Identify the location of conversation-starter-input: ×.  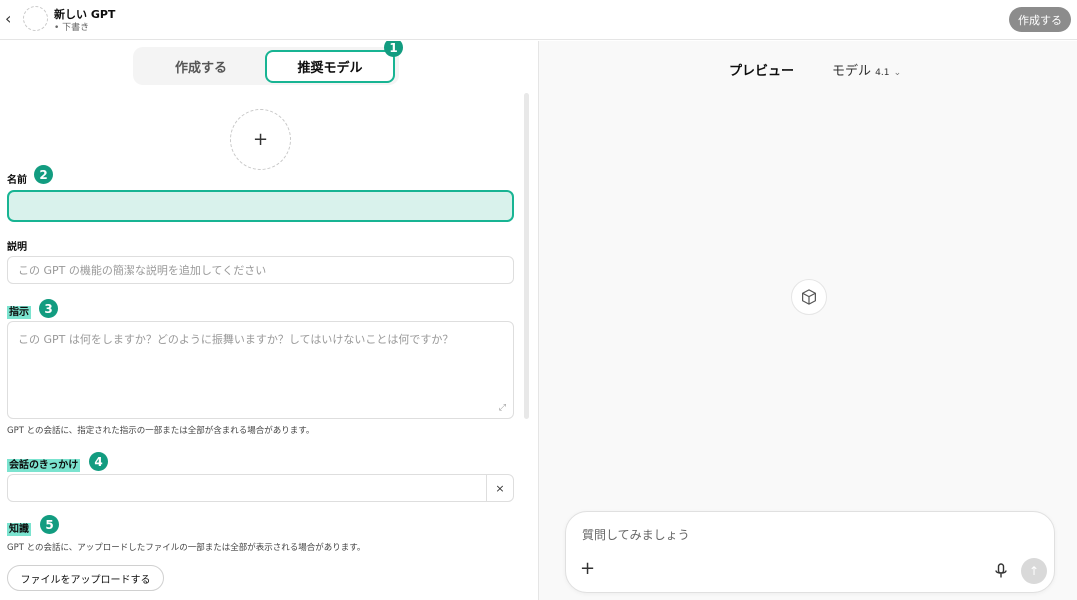
(260, 488).